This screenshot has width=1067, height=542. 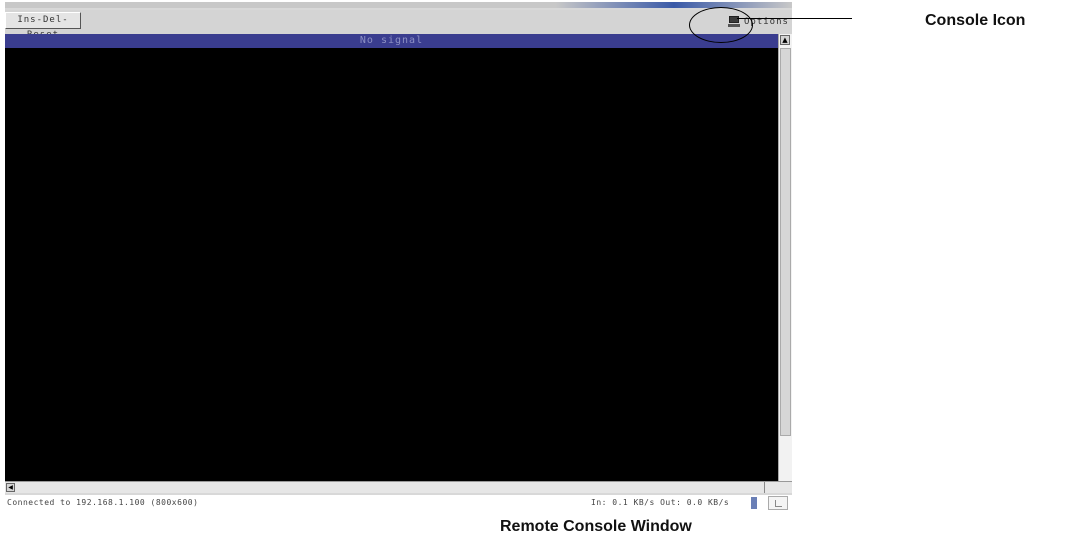 I want to click on no-signal-text: No signal, so click(x=391, y=40).